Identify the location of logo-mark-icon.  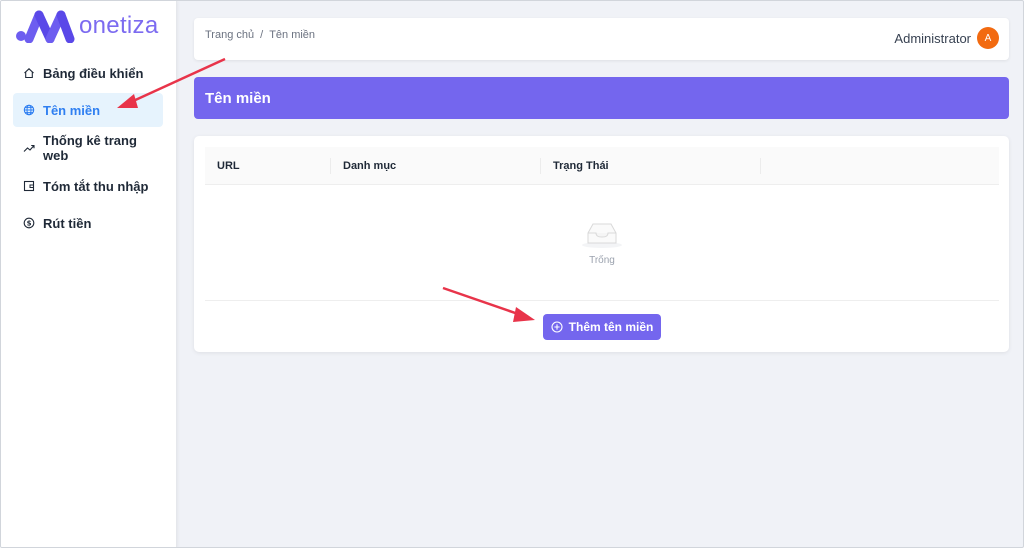
(45, 26).